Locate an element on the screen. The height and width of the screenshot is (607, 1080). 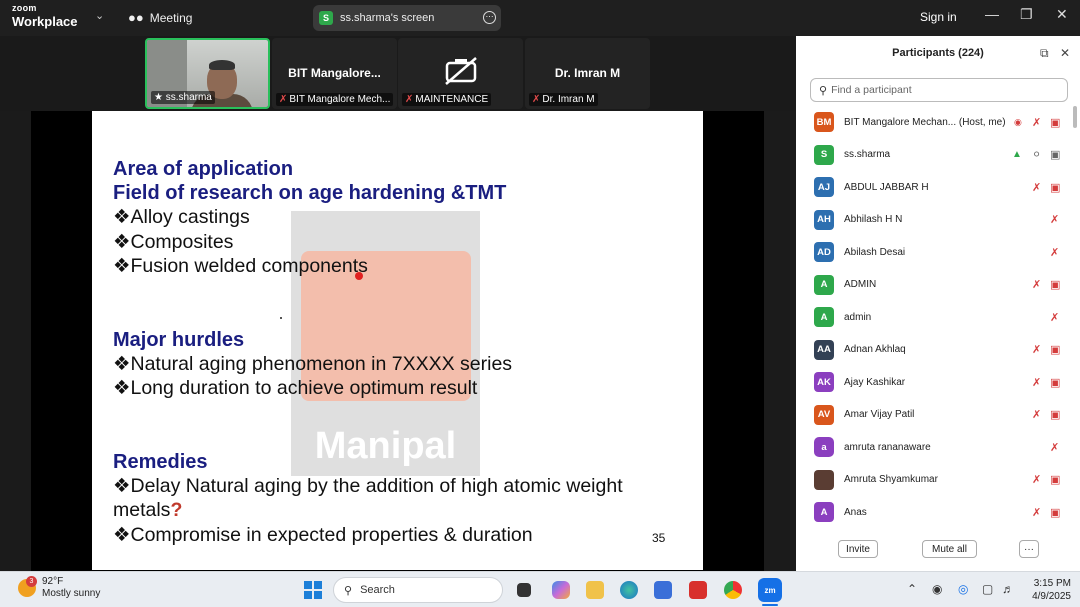
windows-start-icon is located at coordinates (313, 590).